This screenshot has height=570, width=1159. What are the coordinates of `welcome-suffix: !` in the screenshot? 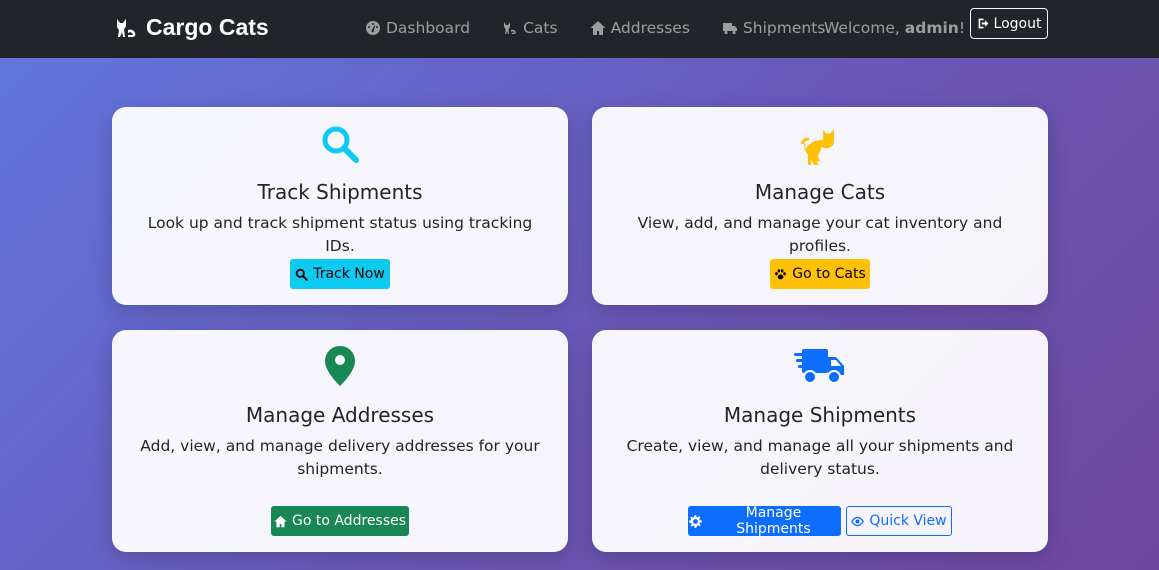 It's located at (962, 28).